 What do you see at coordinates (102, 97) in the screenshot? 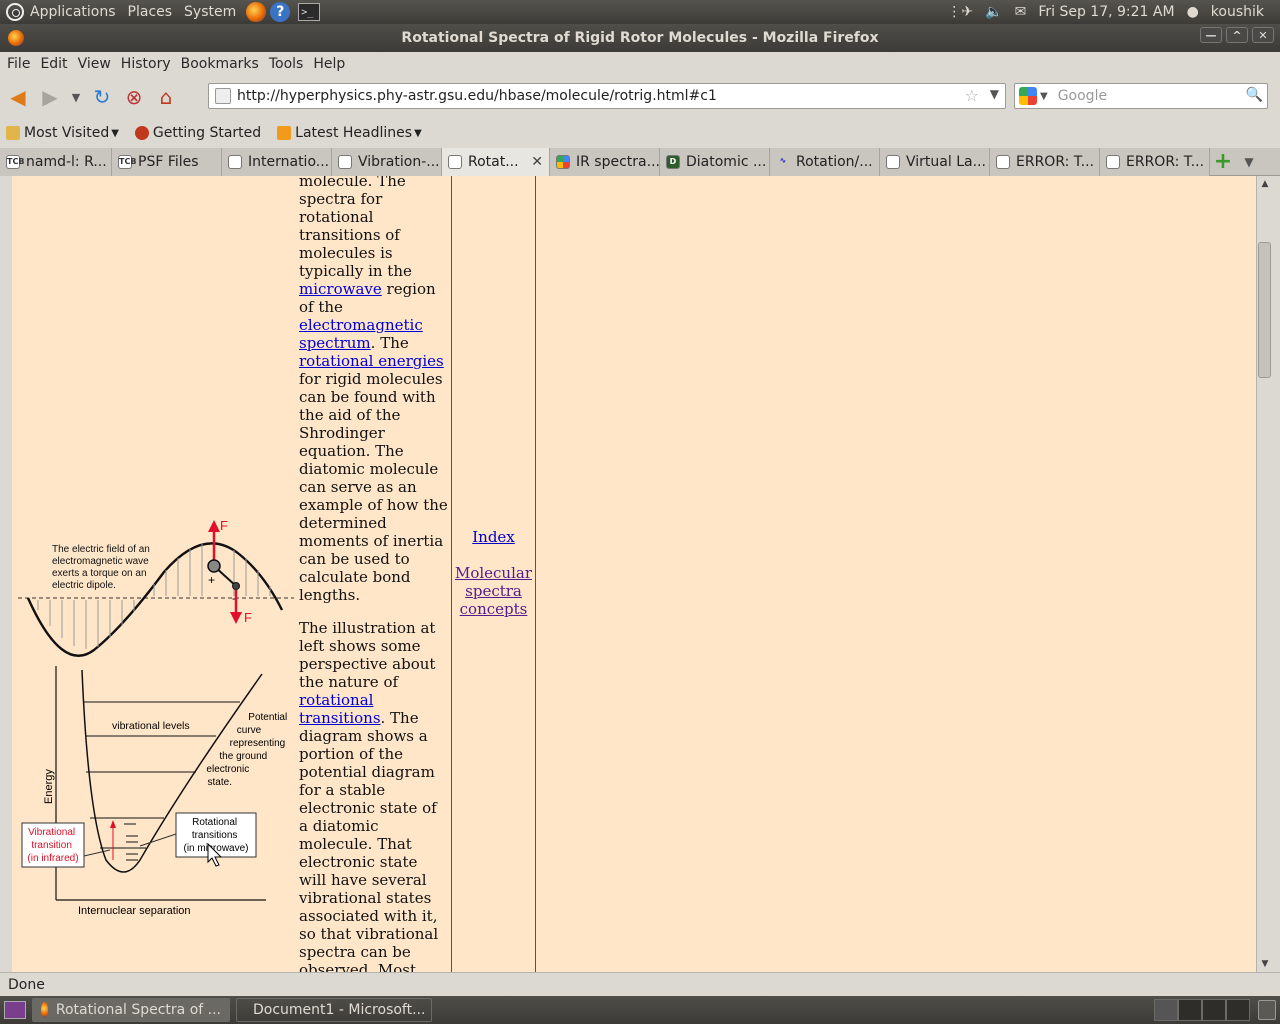
I see `reload-button: ↻` at bounding box center [102, 97].